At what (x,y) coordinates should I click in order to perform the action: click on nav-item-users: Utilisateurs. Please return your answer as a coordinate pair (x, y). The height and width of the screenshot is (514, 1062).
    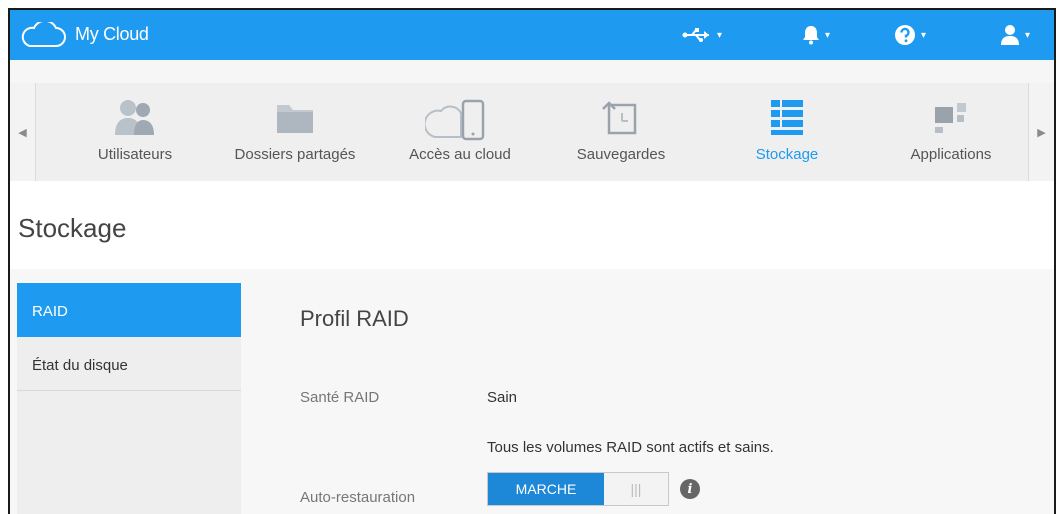
    Looking at the image, I should click on (135, 132).